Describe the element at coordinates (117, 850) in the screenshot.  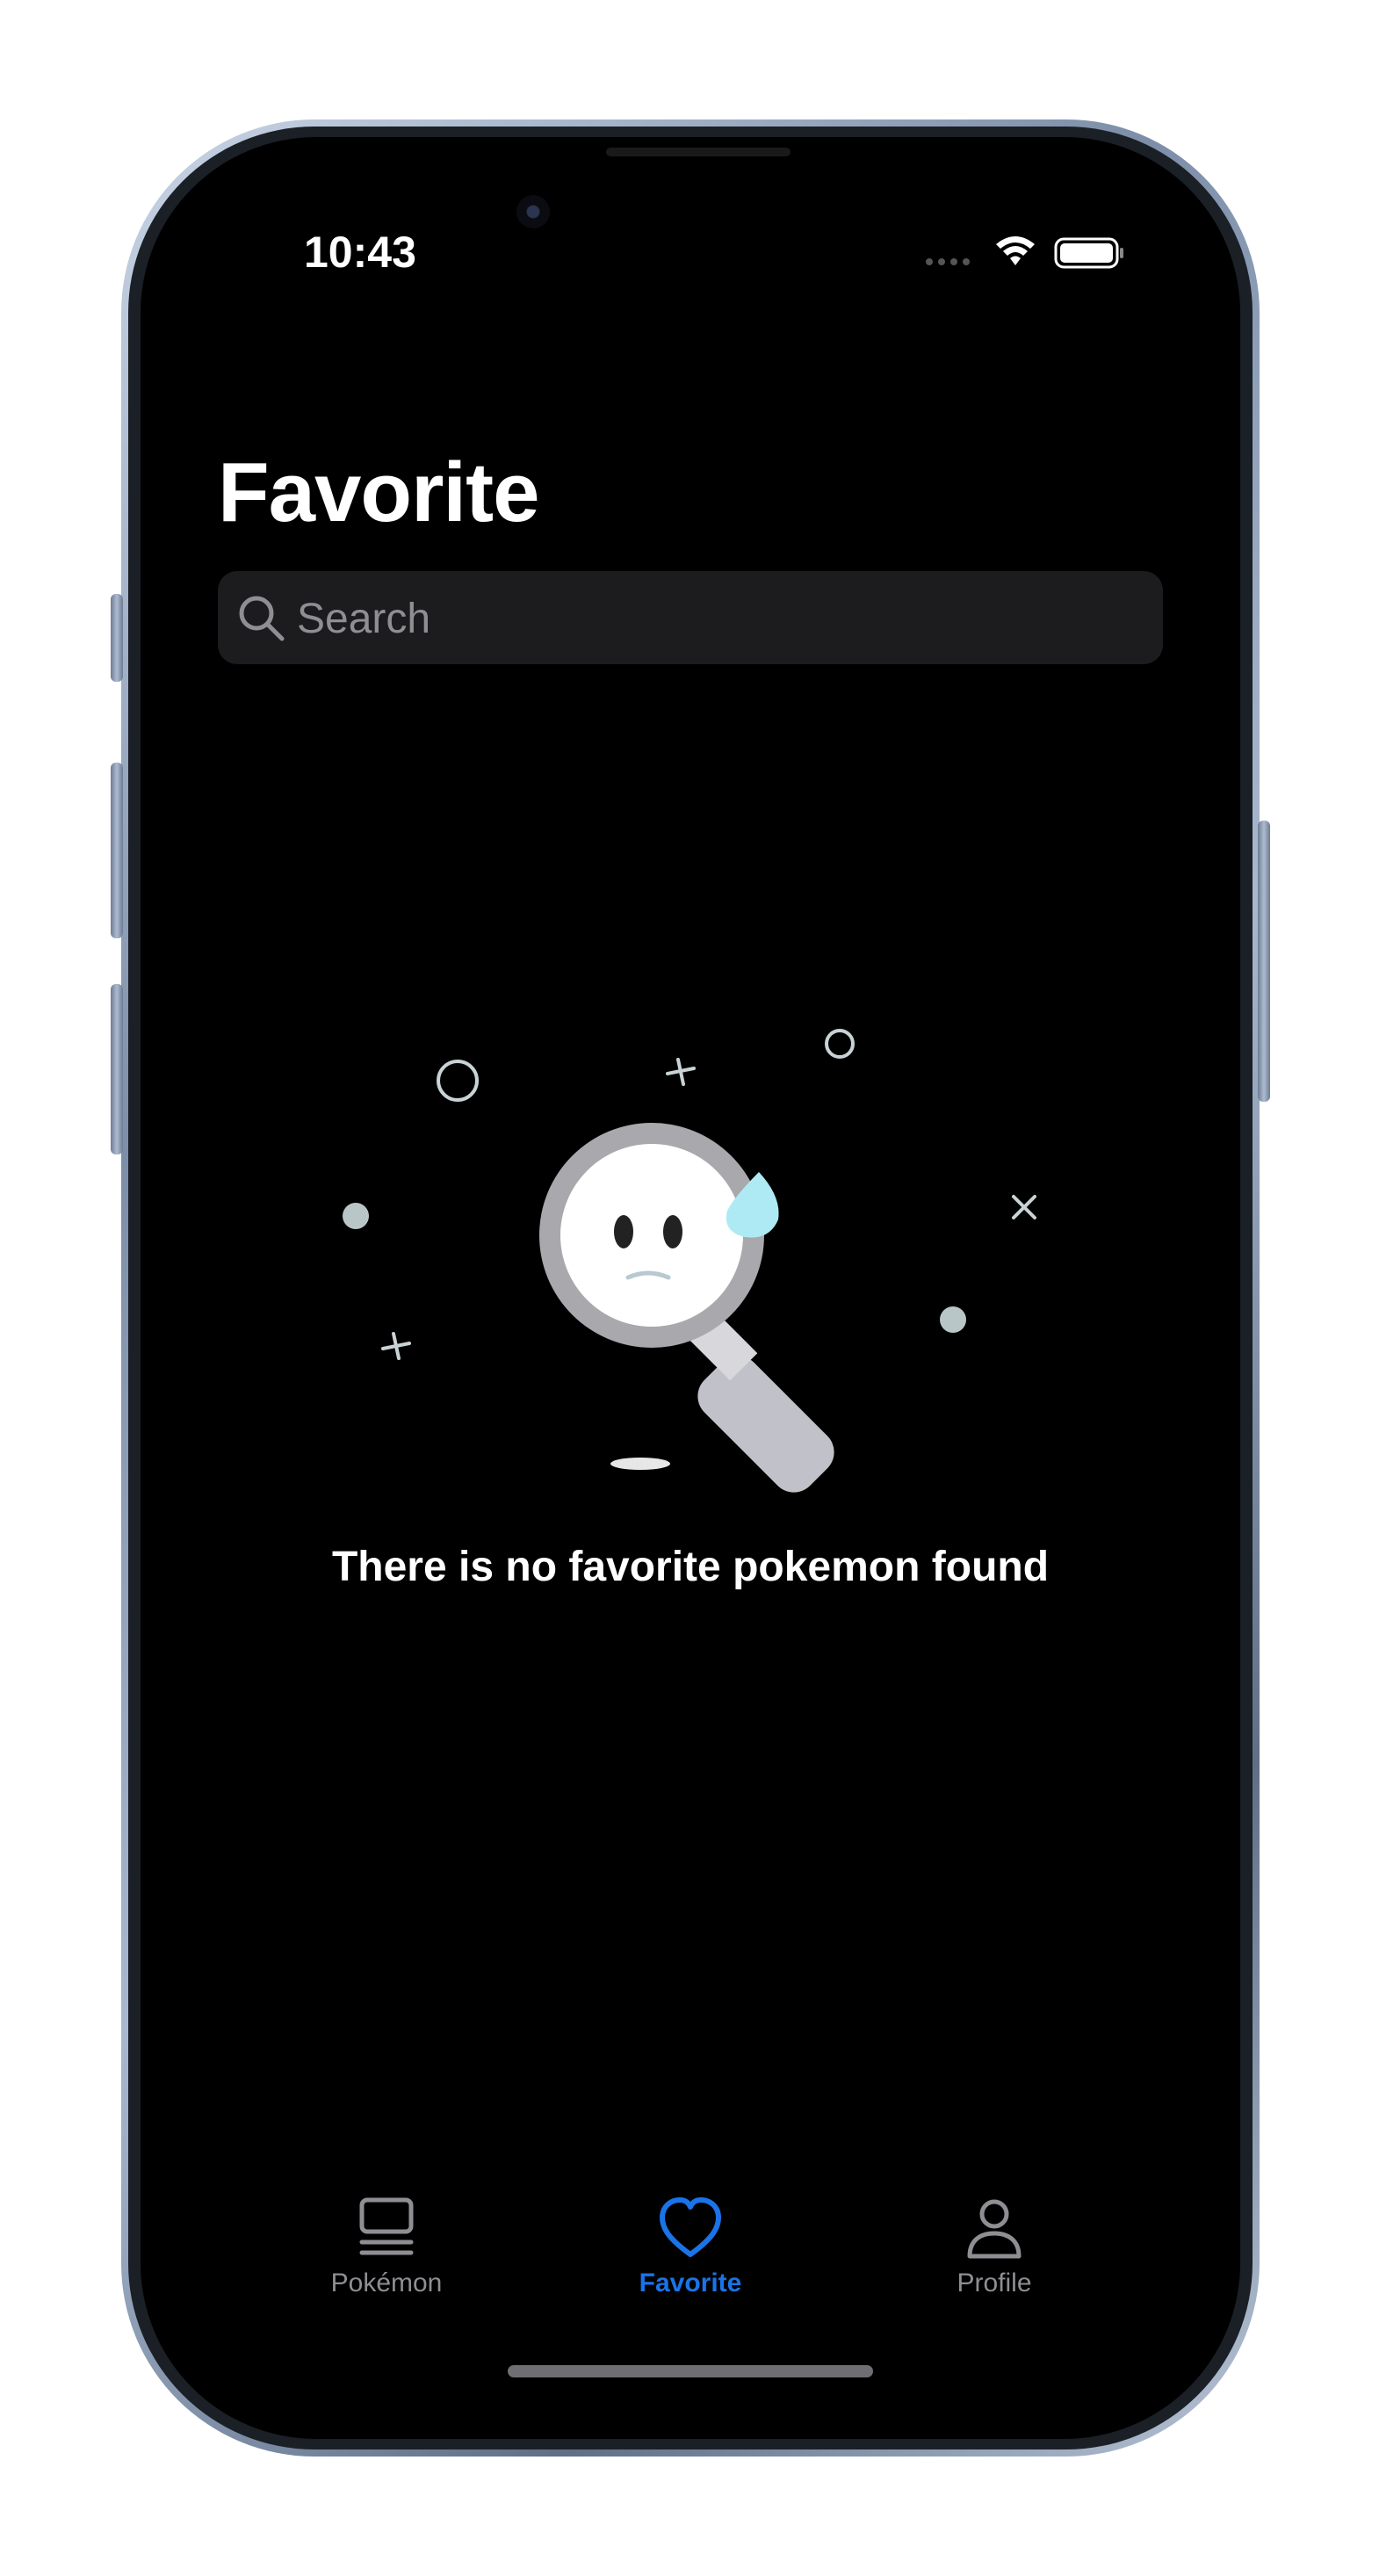
I see `volume-up-button` at that location.